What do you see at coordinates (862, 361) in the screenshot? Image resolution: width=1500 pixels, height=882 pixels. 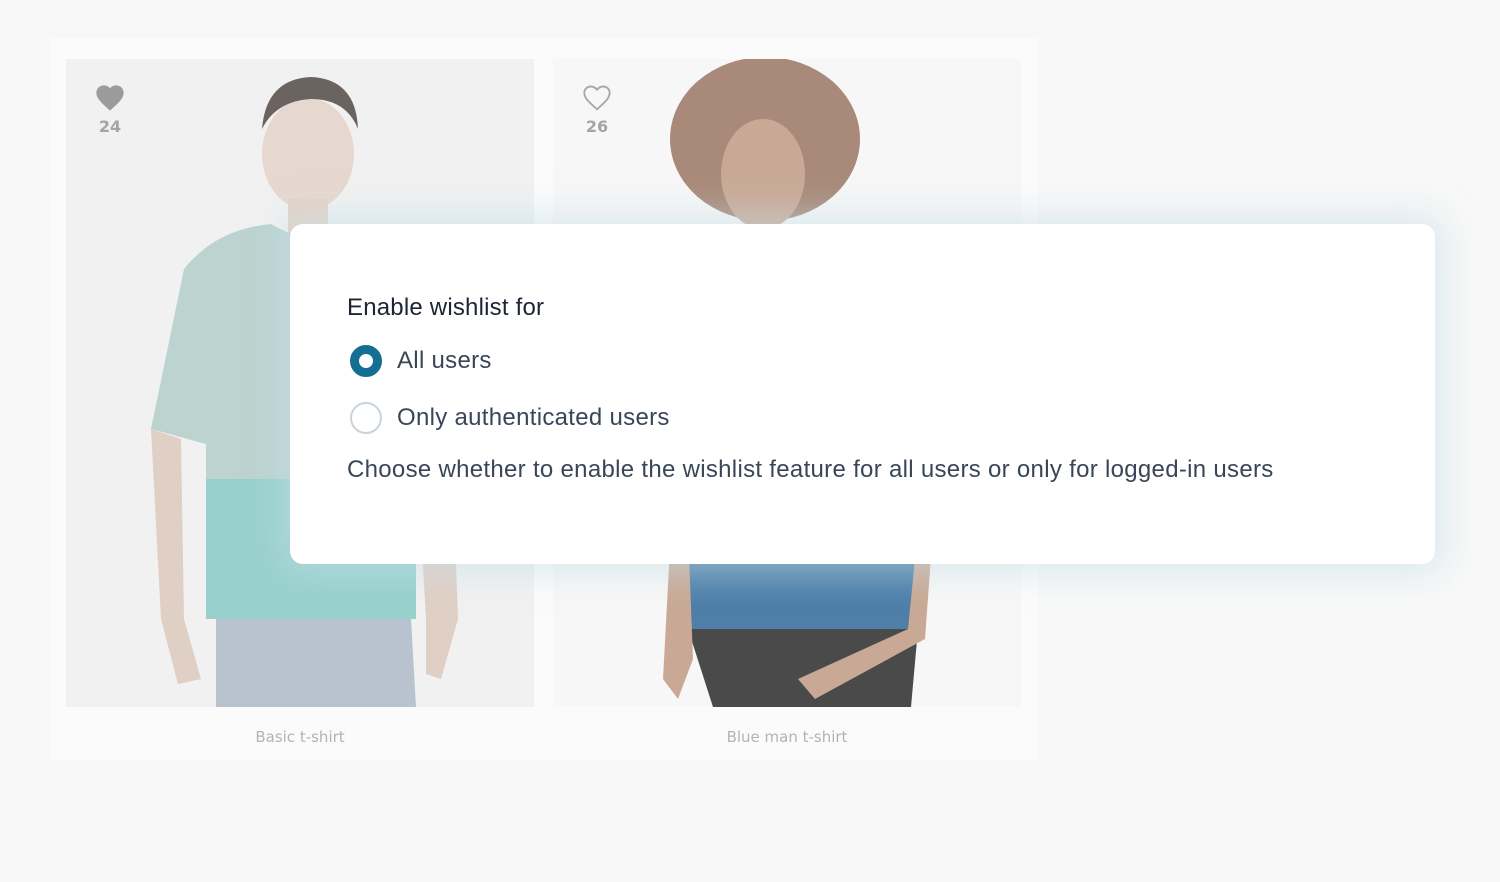 I see `radio-option-all-users: All users` at bounding box center [862, 361].